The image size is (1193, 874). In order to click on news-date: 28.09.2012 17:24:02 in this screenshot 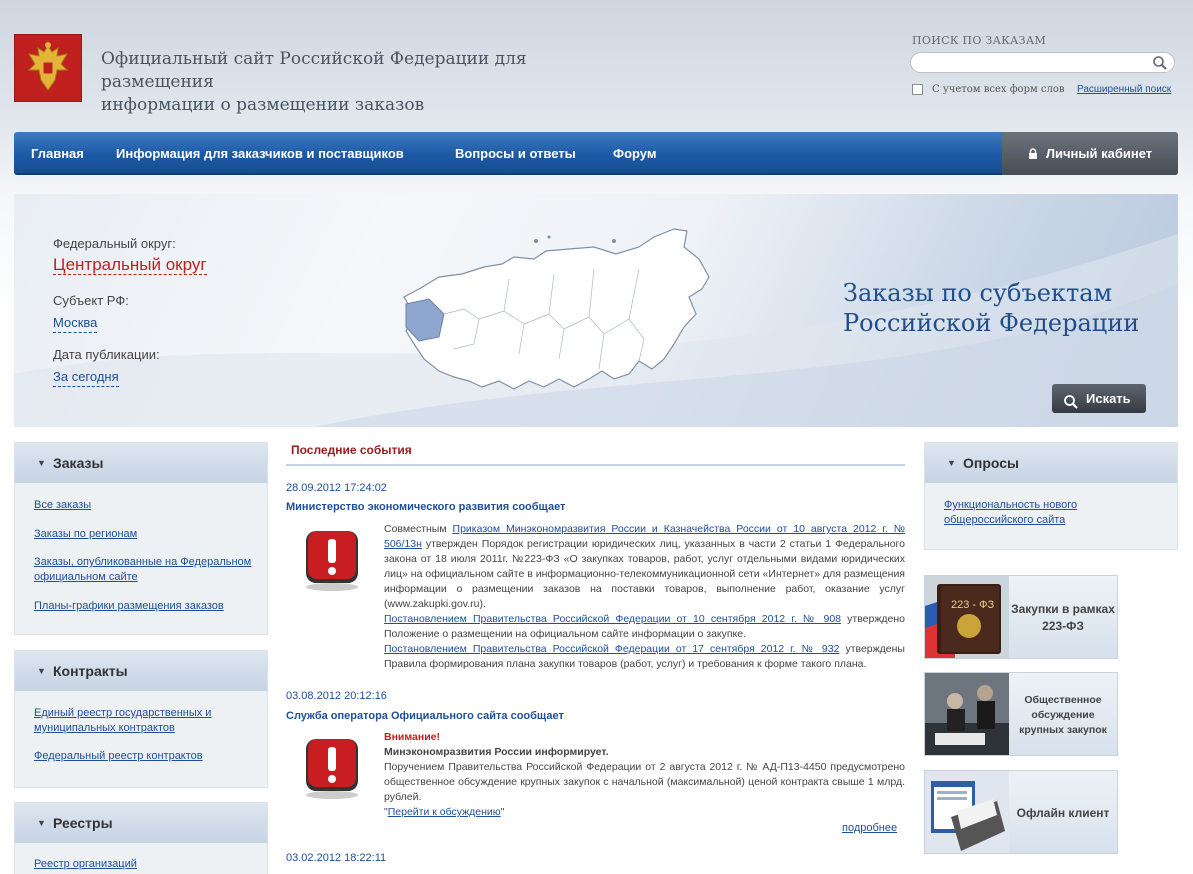, I will do `click(336, 488)`.